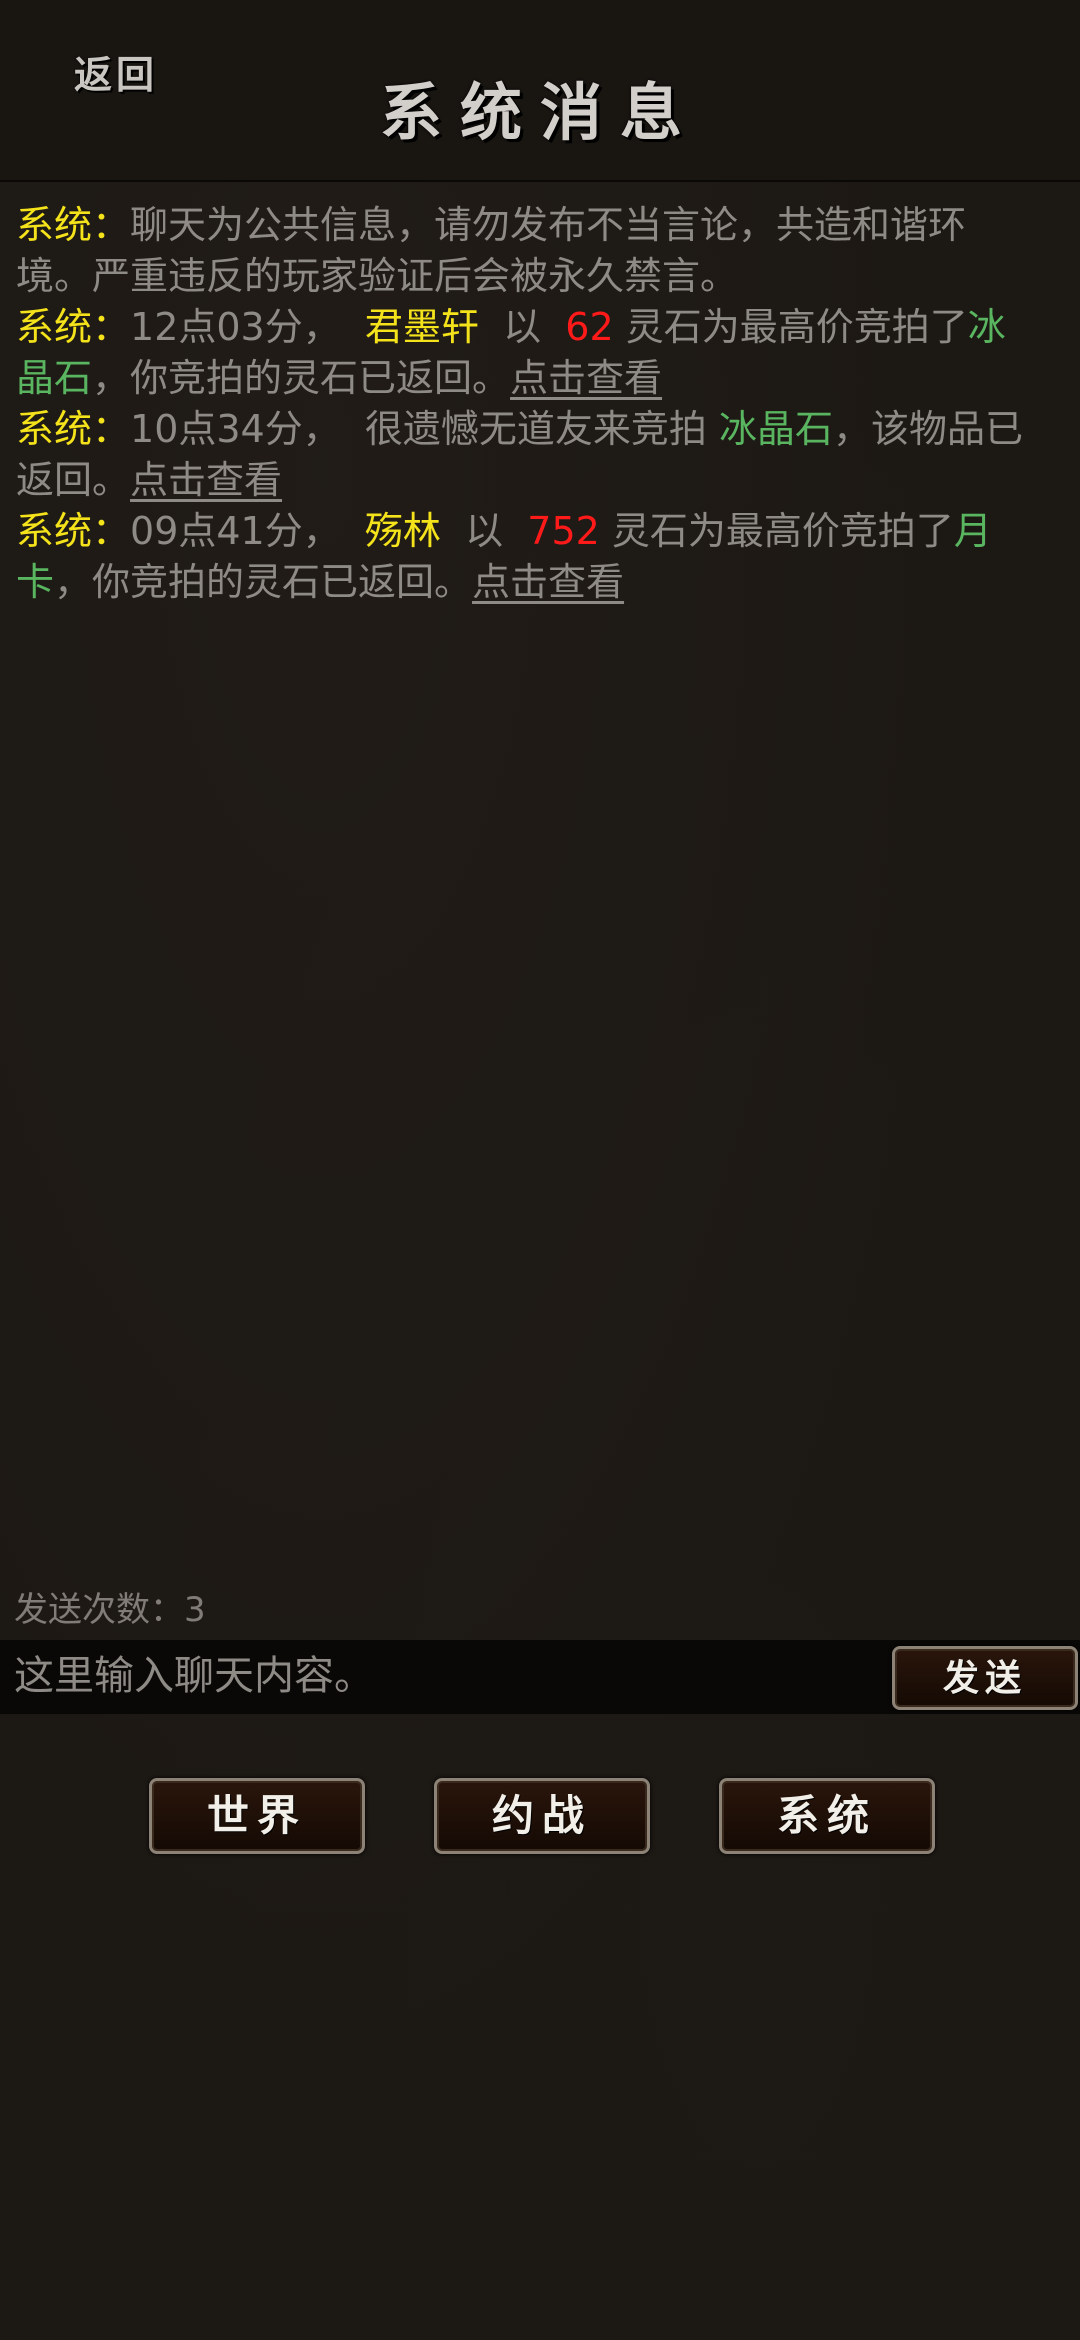 The width and height of the screenshot is (1080, 2340). Describe the element at coordinates (827, 1816) in the screenshot. I see `tab-system: 系统` at that location.